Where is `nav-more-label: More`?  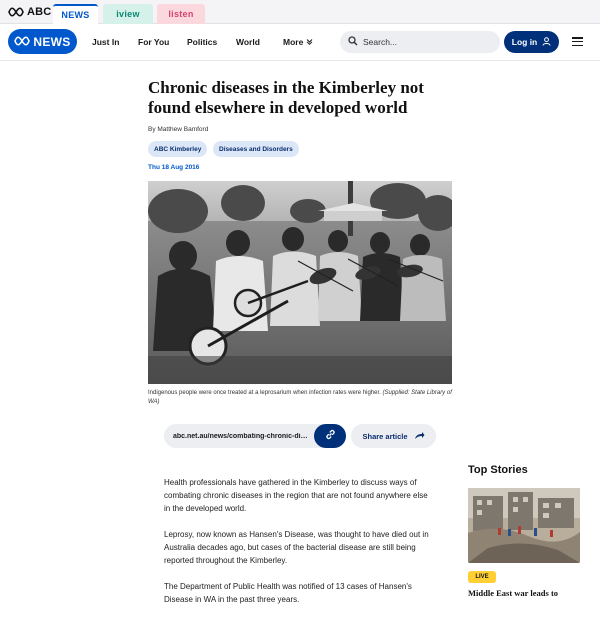 nav-more-label: More is located at coordinates (293, 42).